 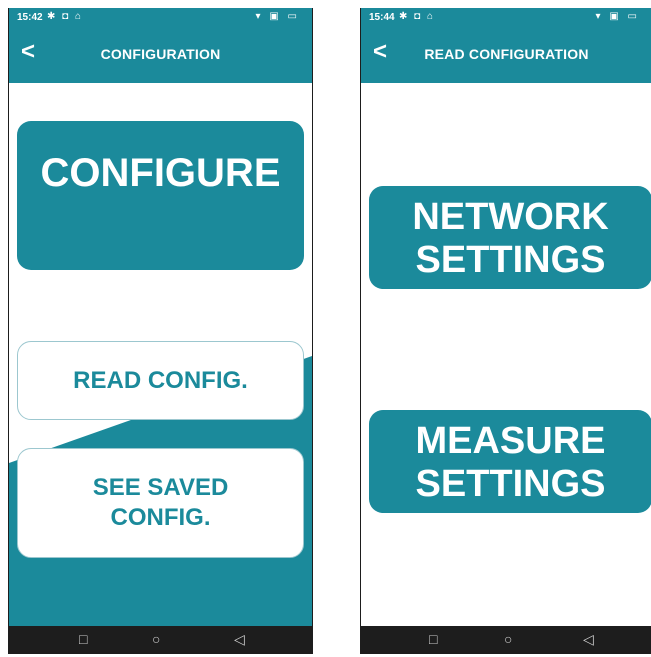 I want to click on read-config-button: READ CONFIG., so click(x=160, y=380).